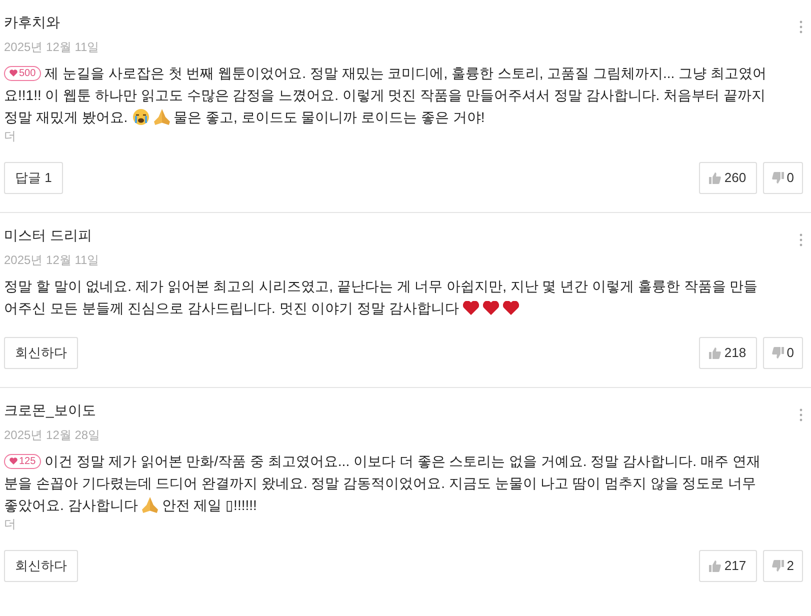 This screenshot has height=616, width=811. I want to click on comment-text: 요!!1!! 이 웹툰 하나만 읽고도 수많은 감정을 느꼈어요. 이렇게 멋진 작품을 만들어주셔서 정말 감사합니다. 처음부터 끝까지, so click(385, 95).